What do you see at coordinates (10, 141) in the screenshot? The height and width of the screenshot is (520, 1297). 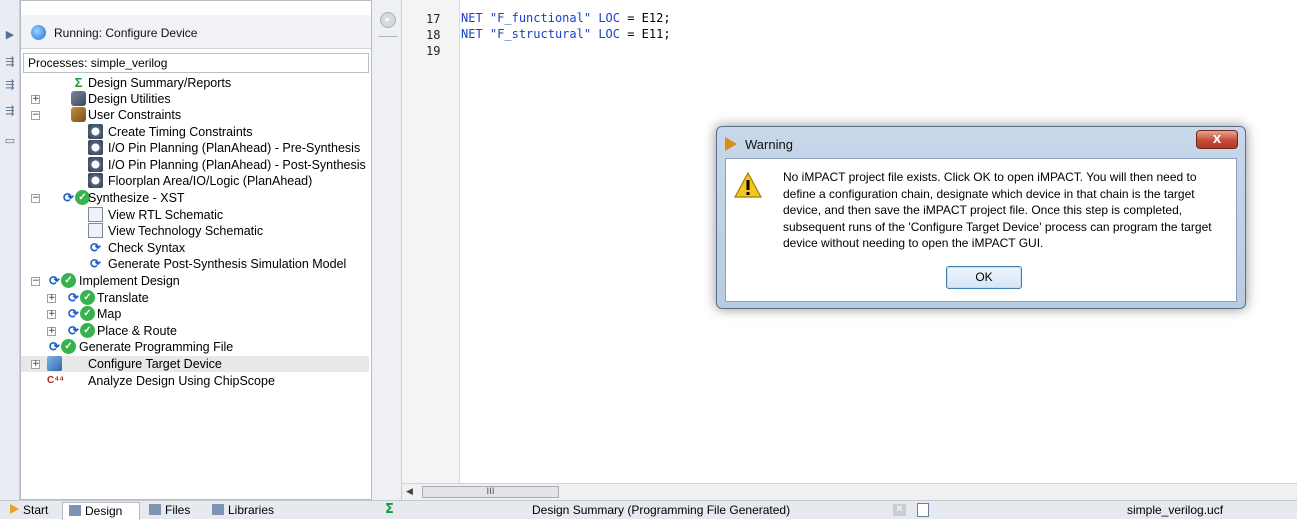 I see `window-icon: ▭` at bounding box center [10, 141].